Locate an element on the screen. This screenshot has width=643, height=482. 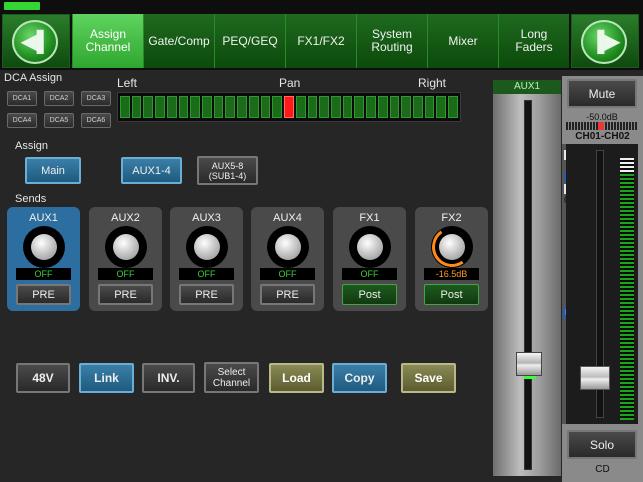
pan-position-indicator is located at coordinates (289, 107).